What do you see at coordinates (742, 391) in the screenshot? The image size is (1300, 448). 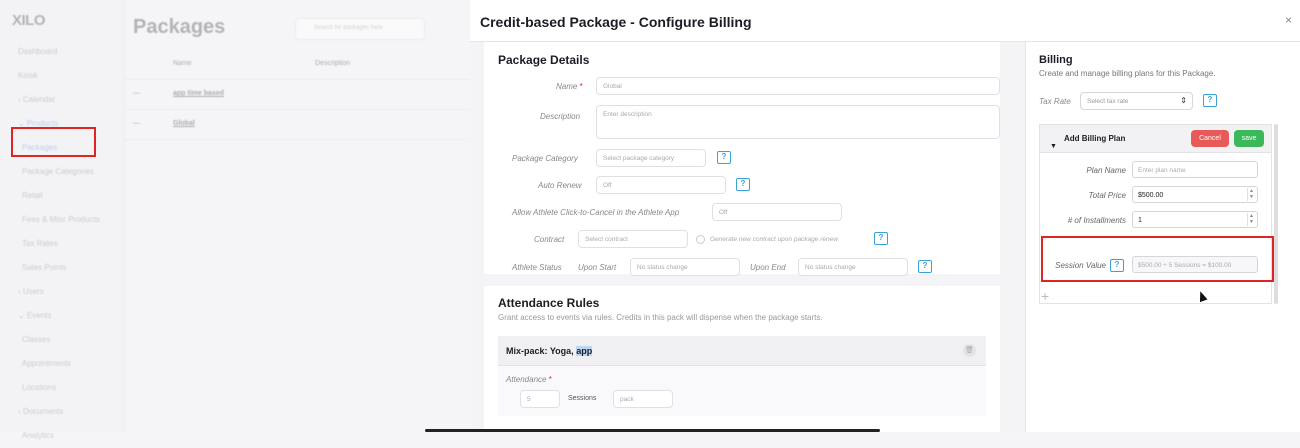 I see `rule-body: Attendance * 5 Sessions pack` at bounding box center [742, 391].